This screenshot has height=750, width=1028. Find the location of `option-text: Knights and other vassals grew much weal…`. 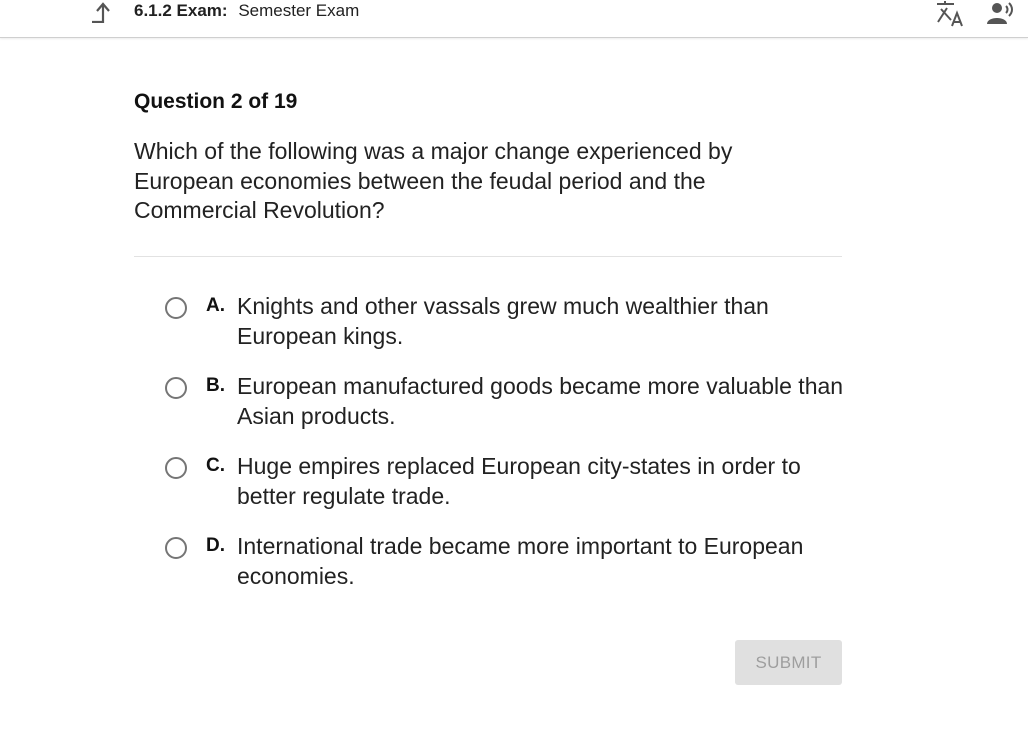

option-text: Knights and other vassals grew much weal… is located at coordinates (503, 321).